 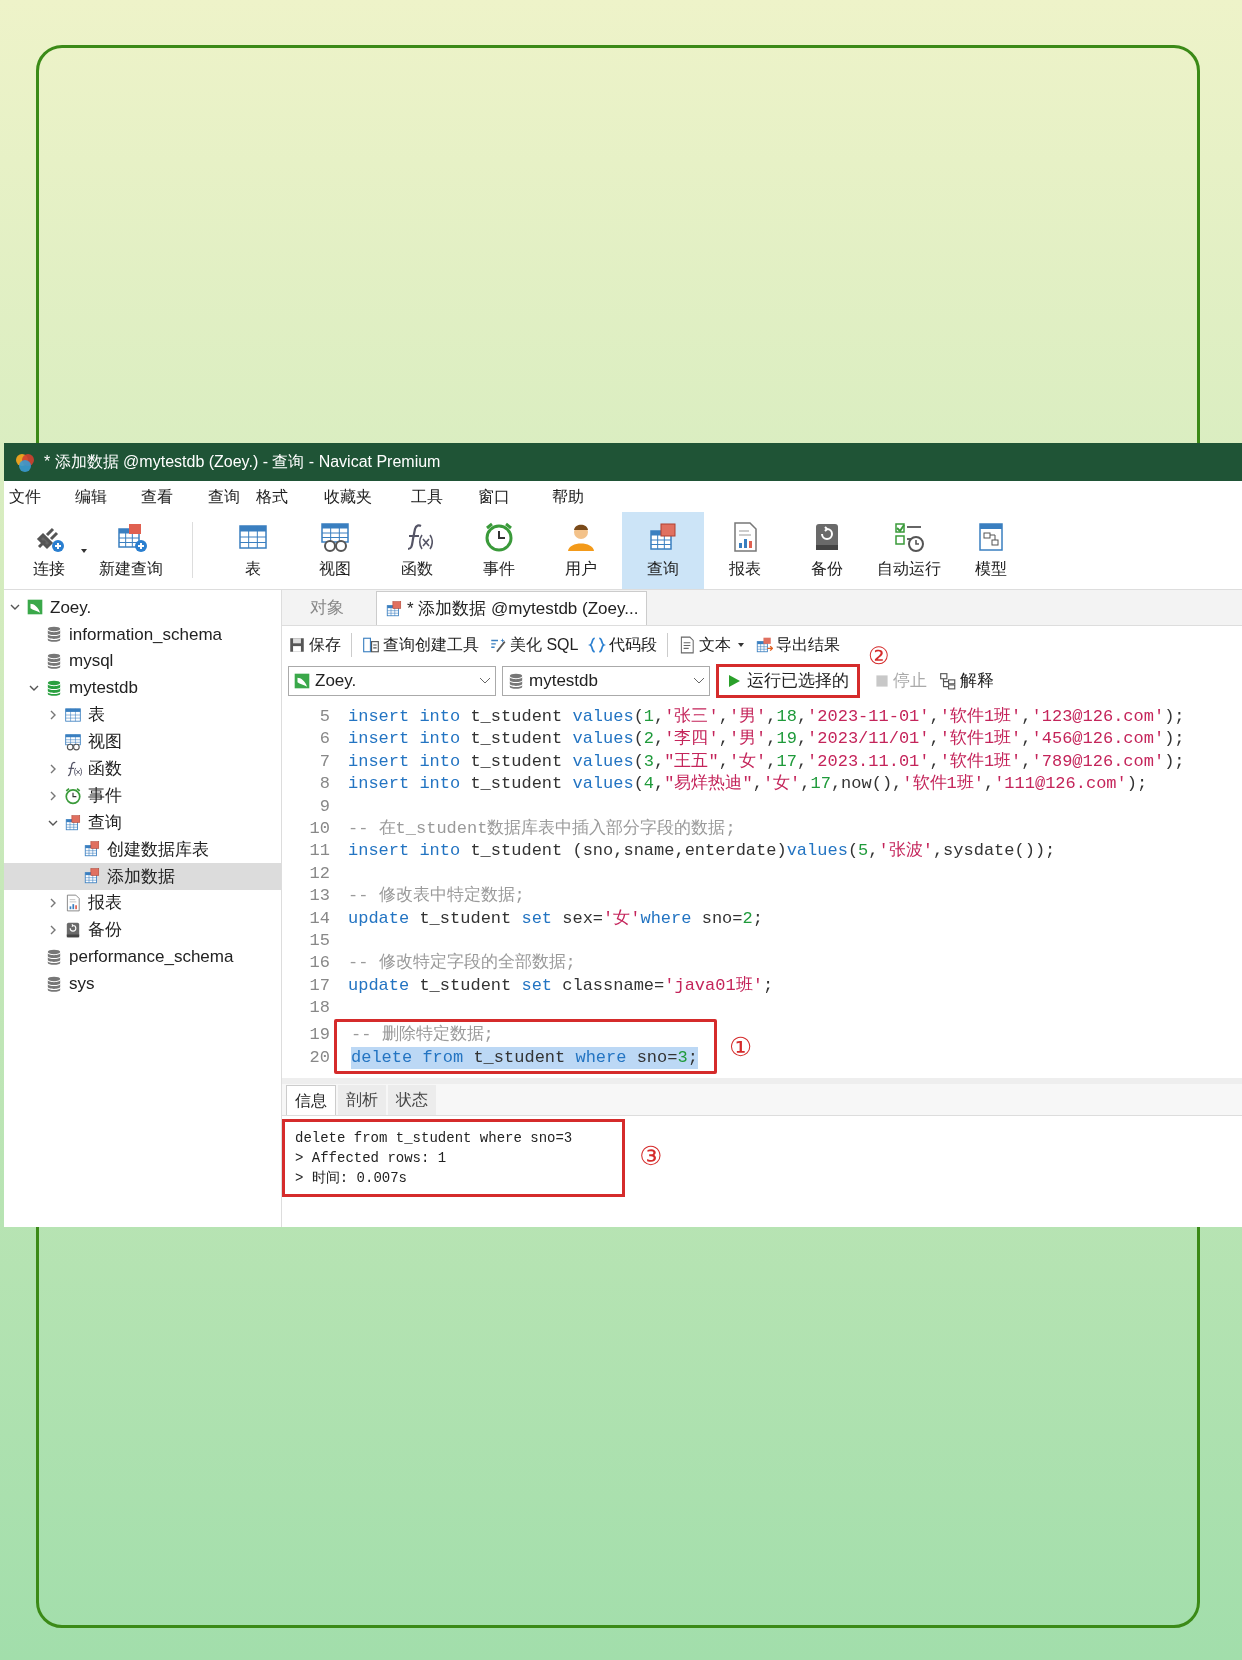 What do you see at coordinates (319, 918) in the screenshot?
I see `line-number: 14` at bounding box center [319, 918].